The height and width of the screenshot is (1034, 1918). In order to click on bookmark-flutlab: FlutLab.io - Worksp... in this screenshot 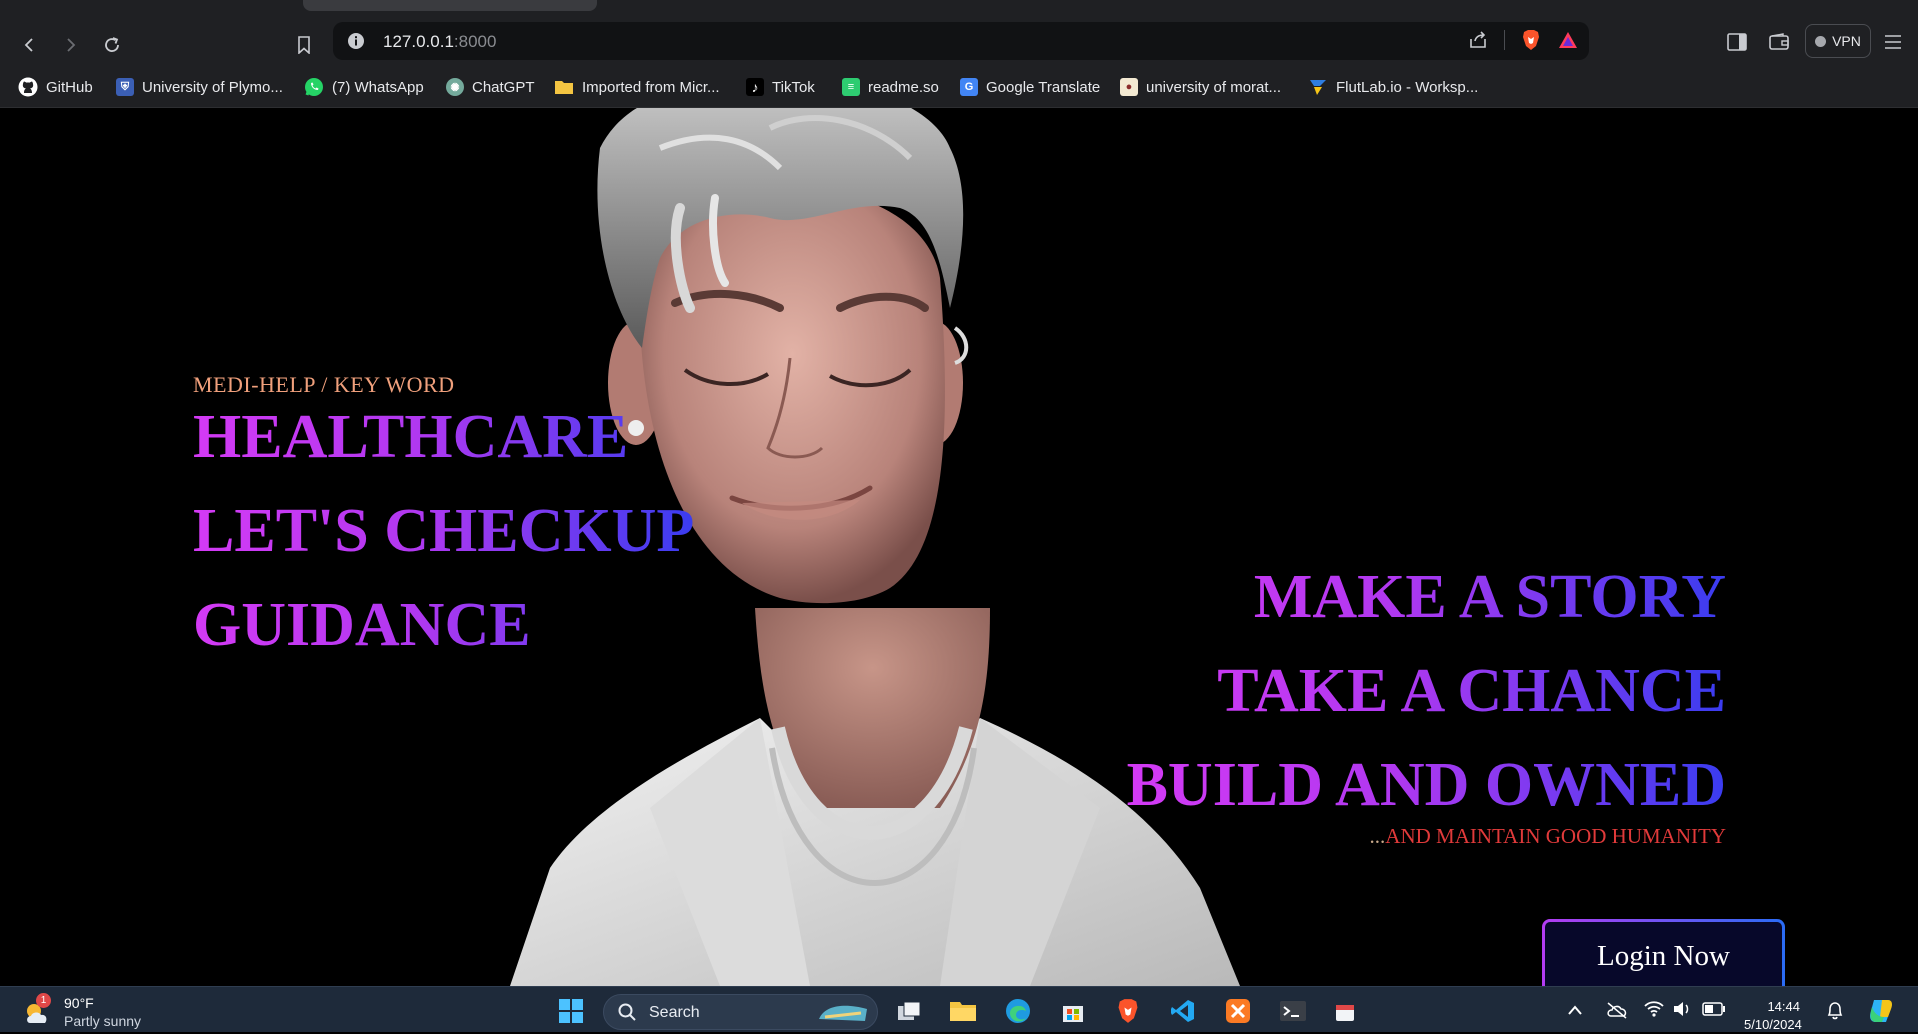, I will do `click(1393, 87)`.